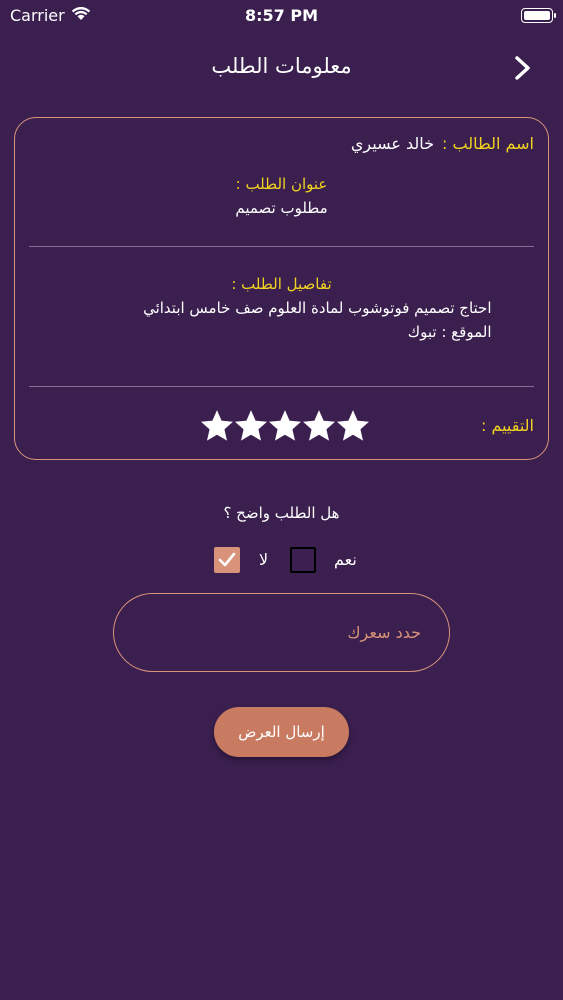  Describe the element at coordinates (281, 732) in the screenshot. I see `submit-offer-button: إرسال العرض` at that location.